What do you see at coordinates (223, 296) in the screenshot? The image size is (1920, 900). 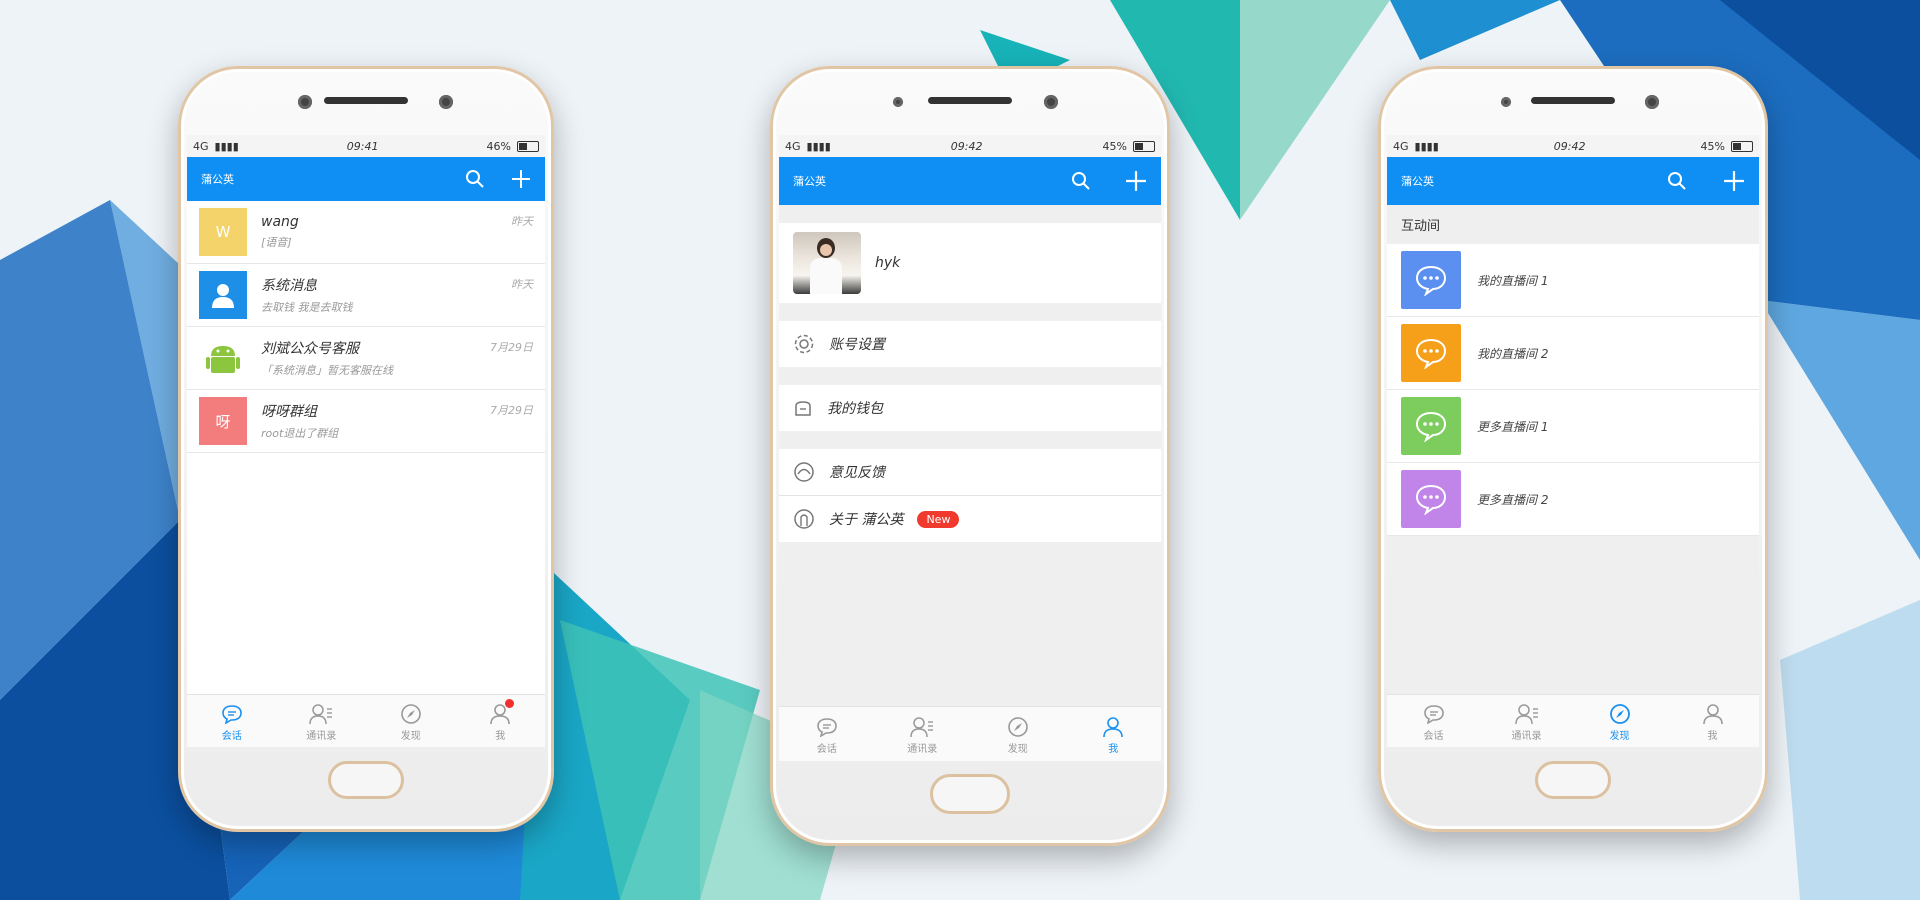 I see `user-icon` at bounding box center [223, 296].